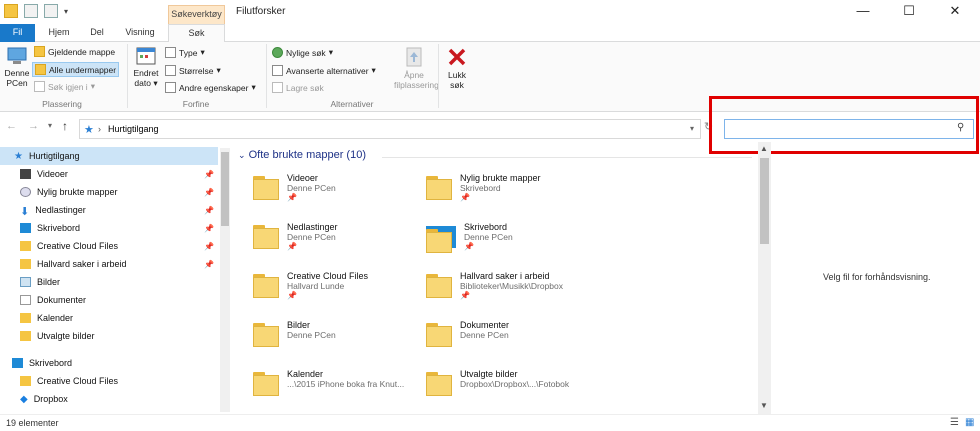 This screenshot has height=431, width=980. What do you see at coordinates (261, 11) in the screenshot?
I see `window-title: Filutforsker` at bounding box center [261, 11].